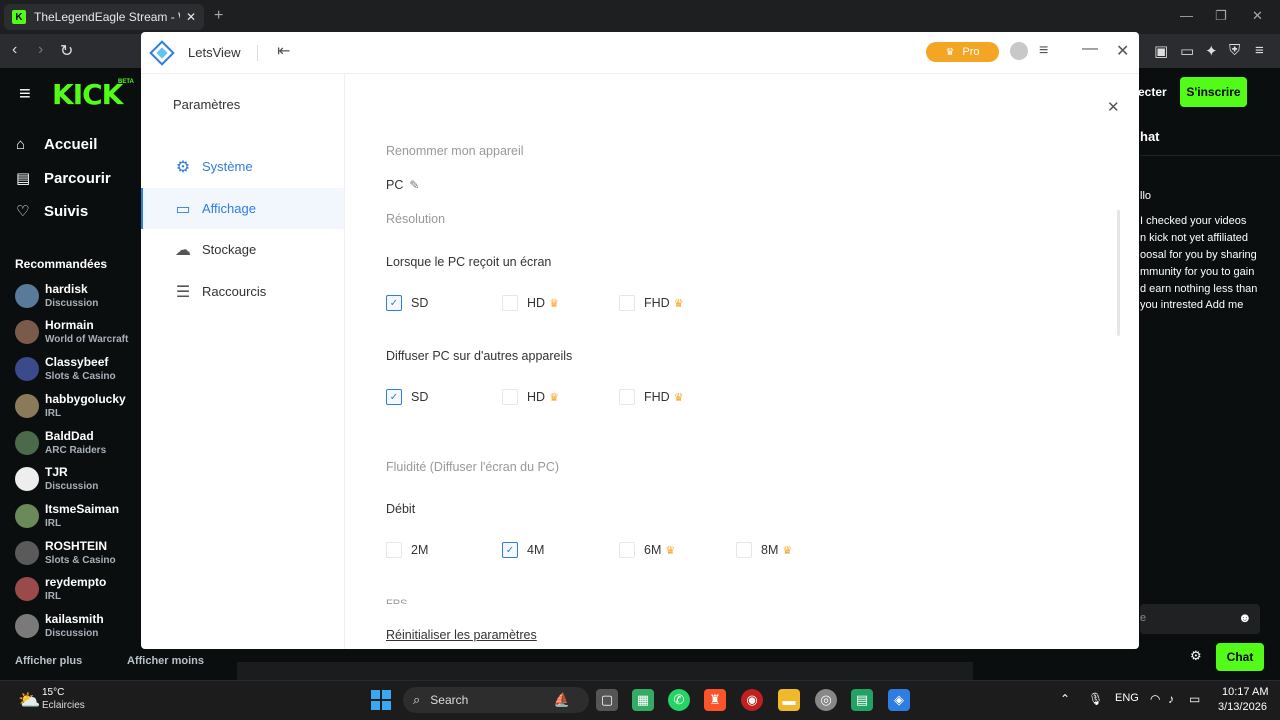 This screenshot has width=1280, height=720. I want to click on channel-item: hardisk Discussion, so click(80, 298).